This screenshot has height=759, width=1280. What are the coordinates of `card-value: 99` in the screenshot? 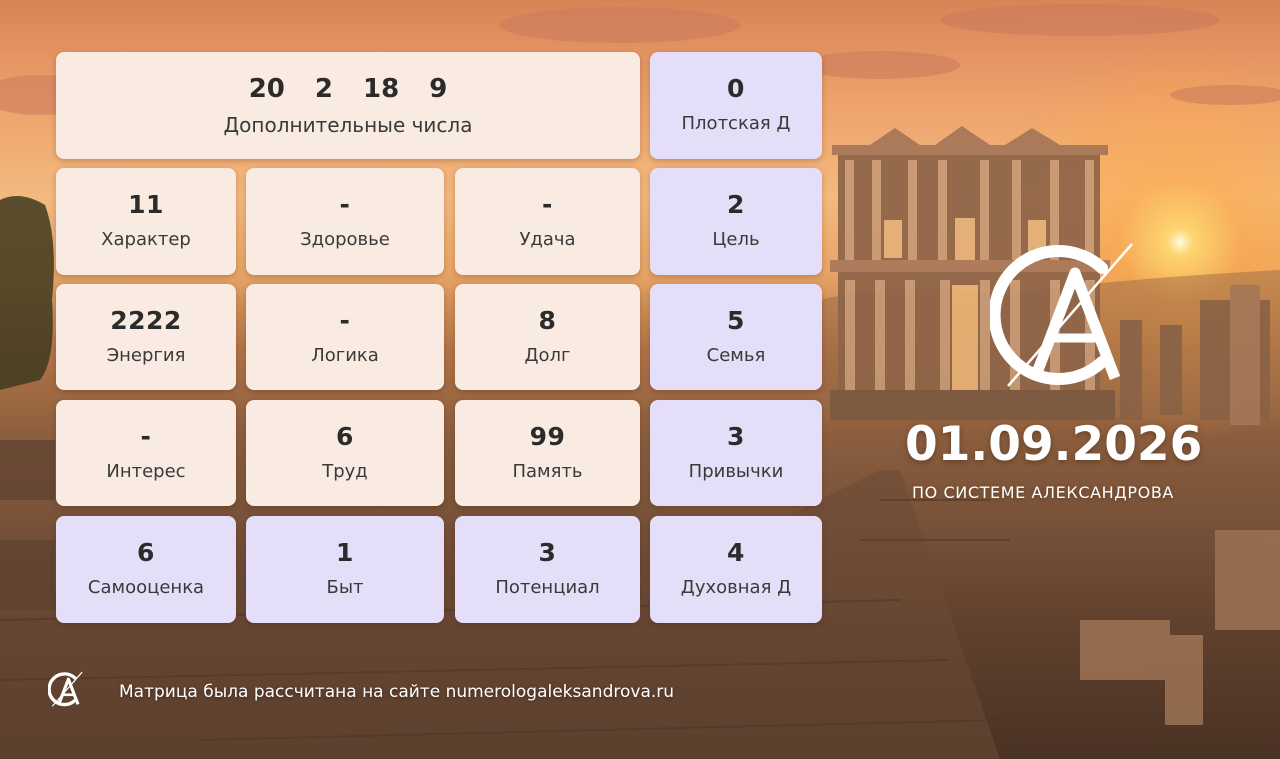 It's located at (547, 436).